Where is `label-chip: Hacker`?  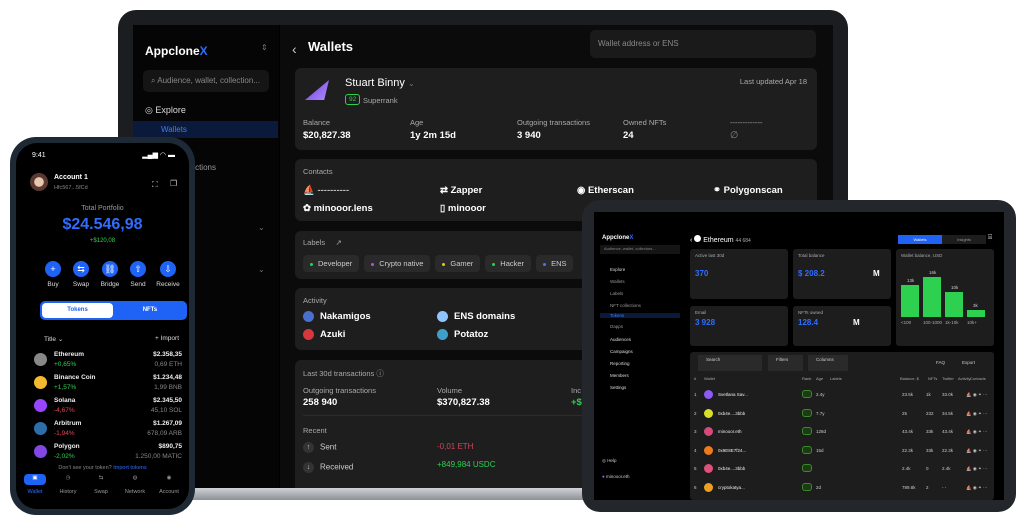
label-chip: Hacker is located at coordinates (508, 263).